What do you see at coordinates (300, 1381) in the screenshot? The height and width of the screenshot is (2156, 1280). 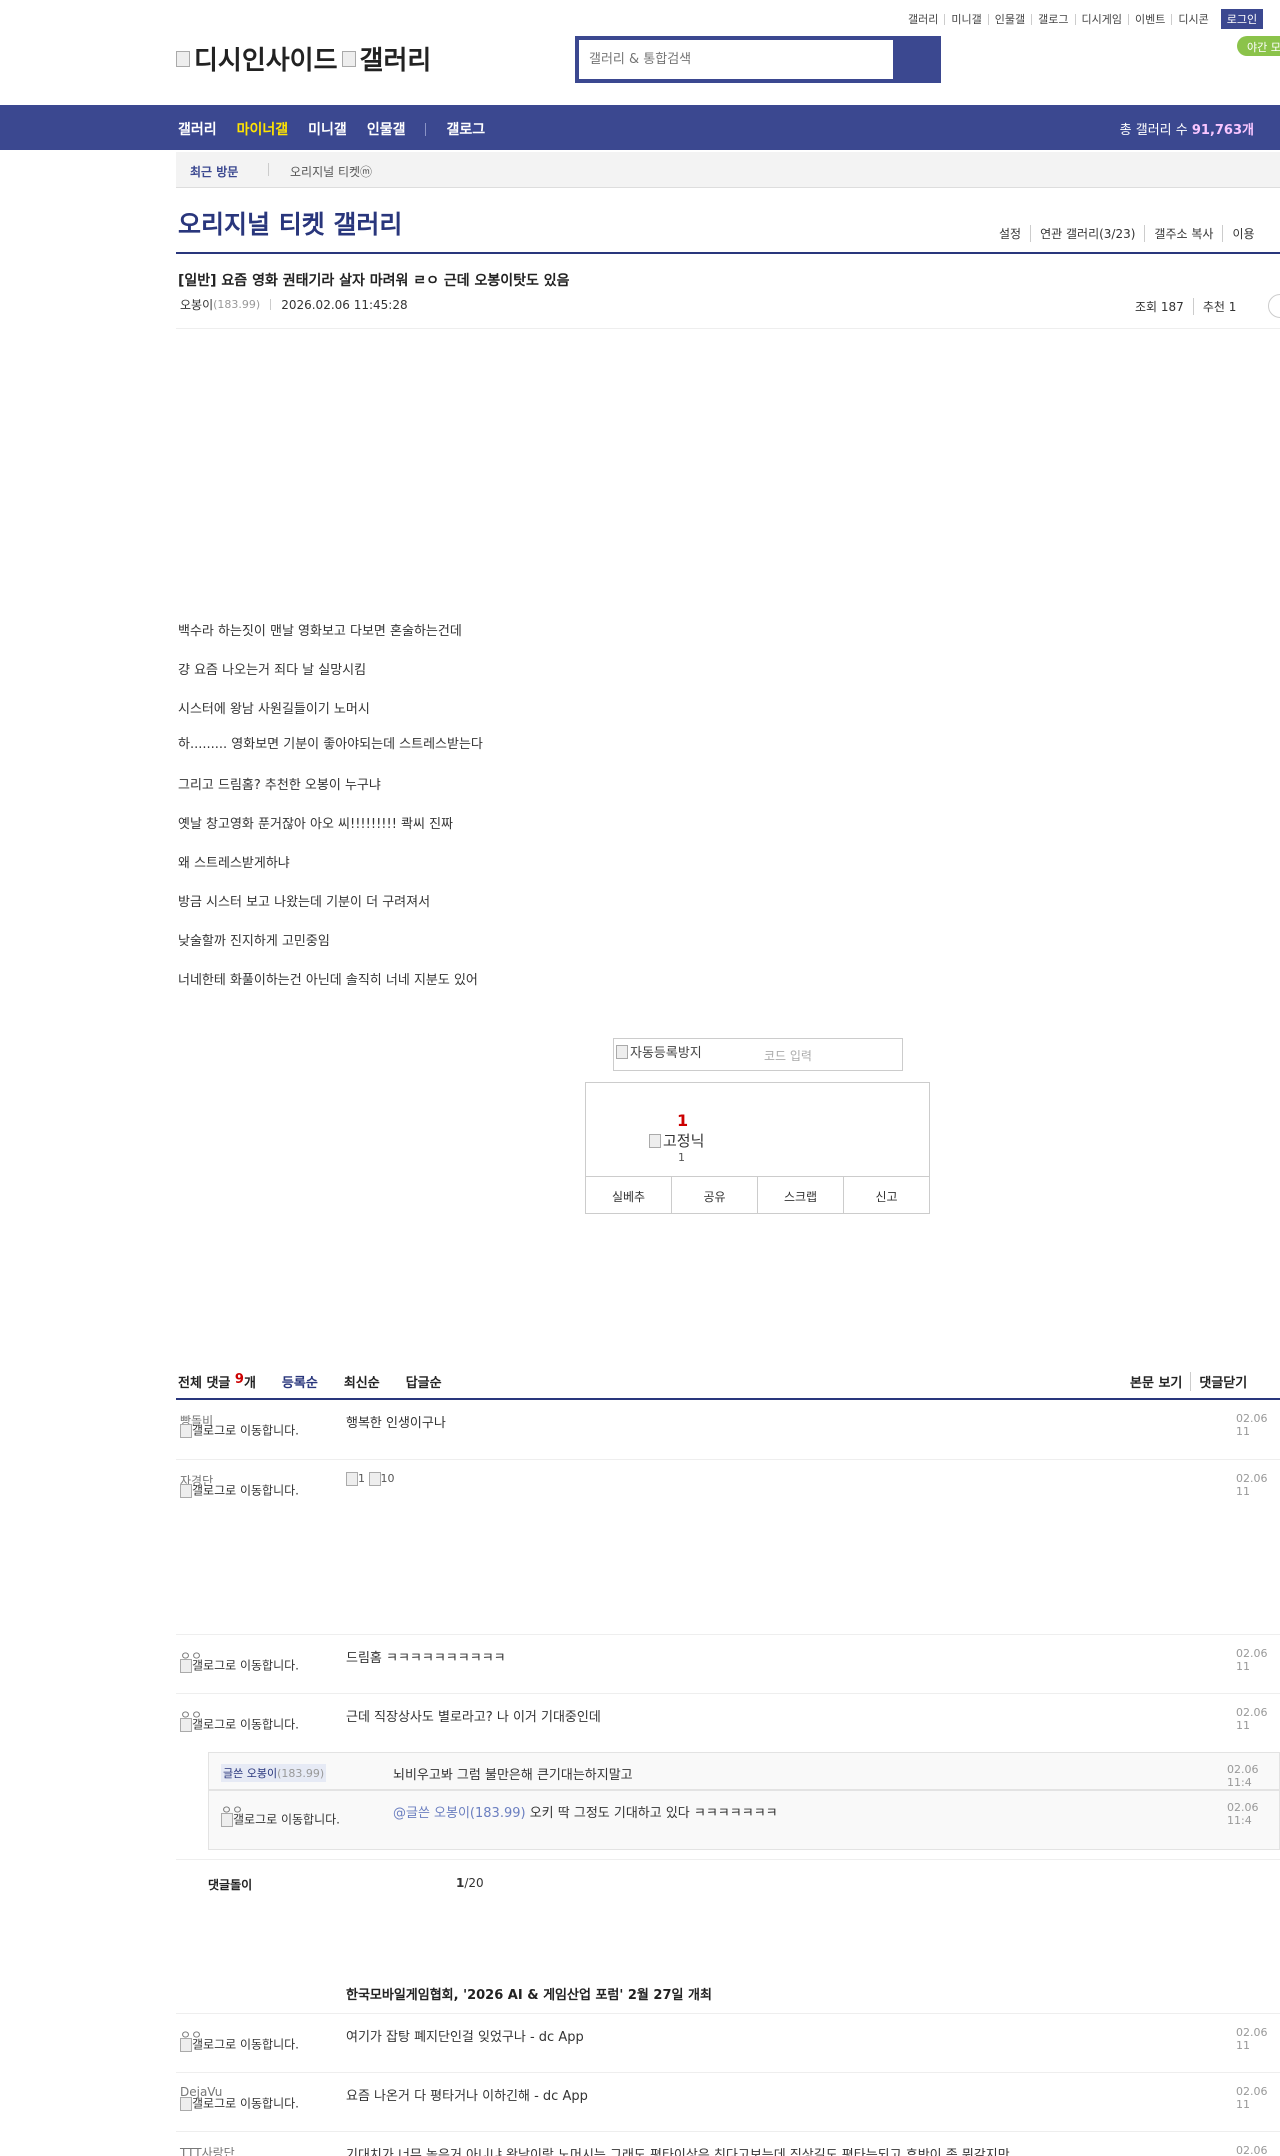 I see `sort-registered: 등록순` at bounding box center [300, 1381].